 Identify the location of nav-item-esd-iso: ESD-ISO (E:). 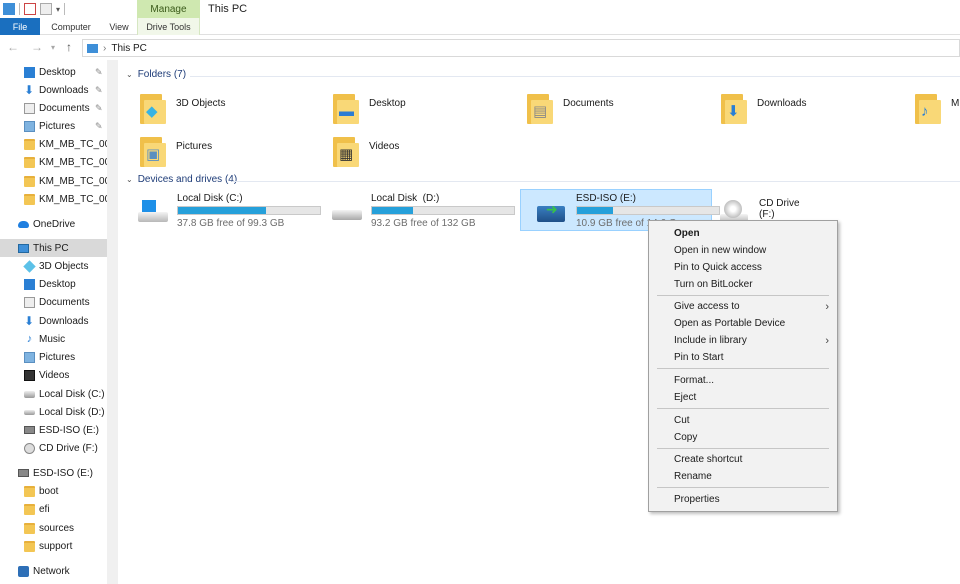
(53, 430).